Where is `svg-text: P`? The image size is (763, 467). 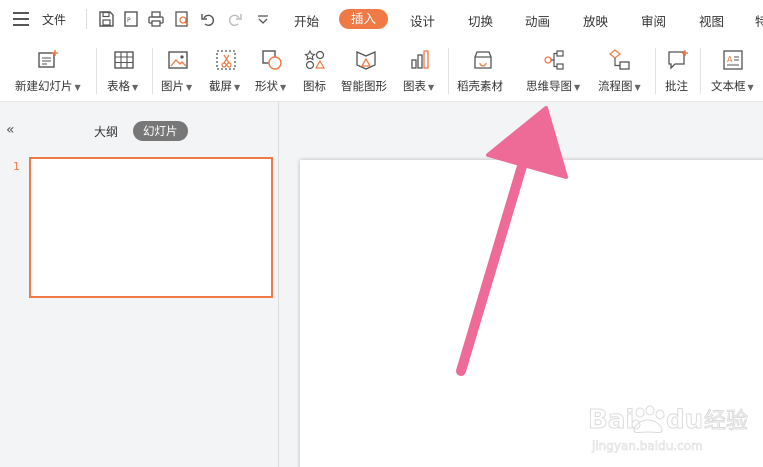
svg-text: P is located at coordinates (129, 20).